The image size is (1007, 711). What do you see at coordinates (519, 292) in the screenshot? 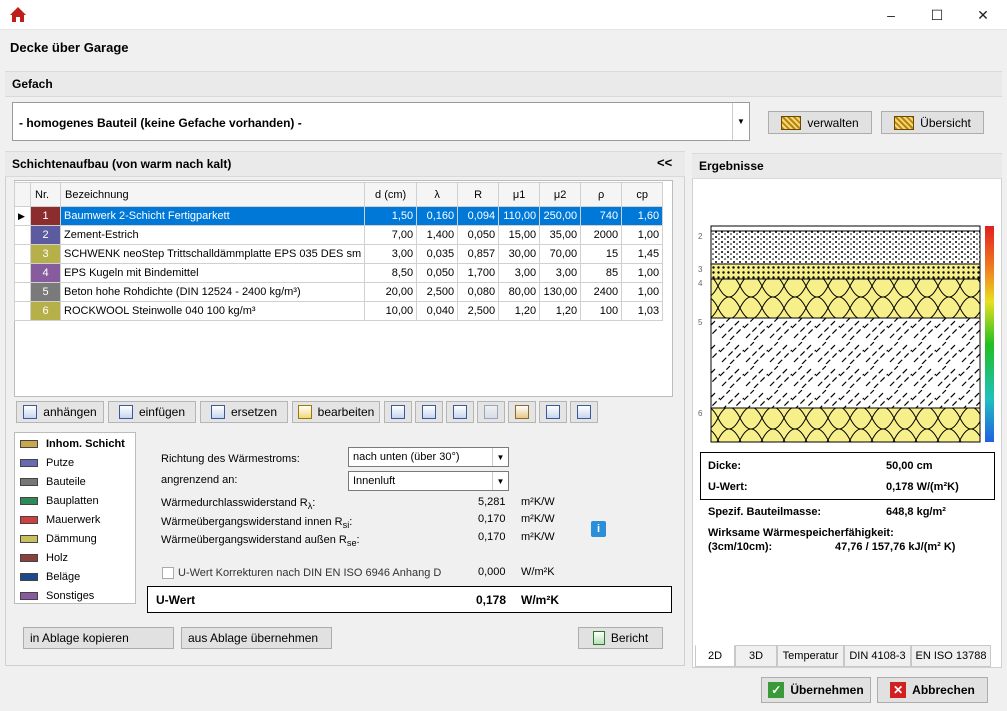
I see `layer-mu1-cell: 80,00` at bounding box center [519, 292].